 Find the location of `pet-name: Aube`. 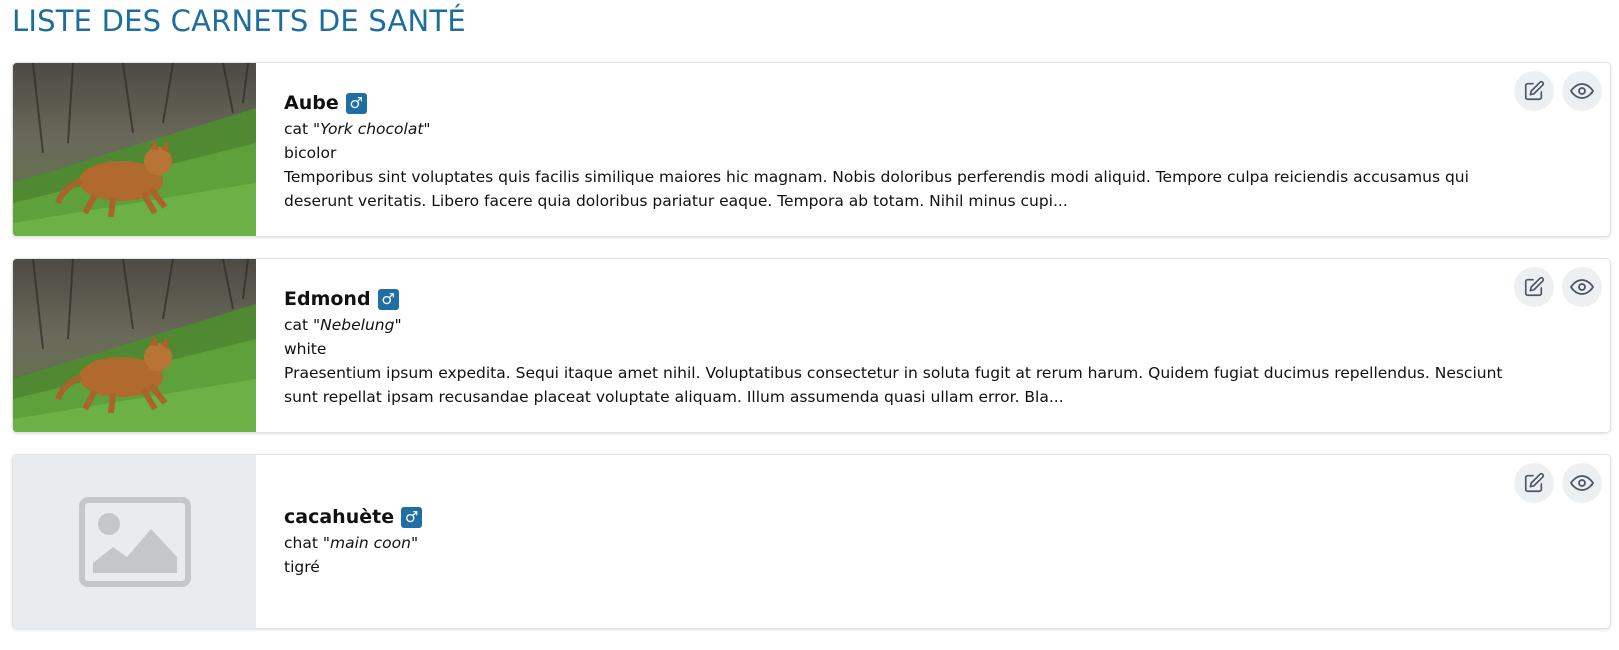

pet-name: Aube is located at coordinates (311, 103).